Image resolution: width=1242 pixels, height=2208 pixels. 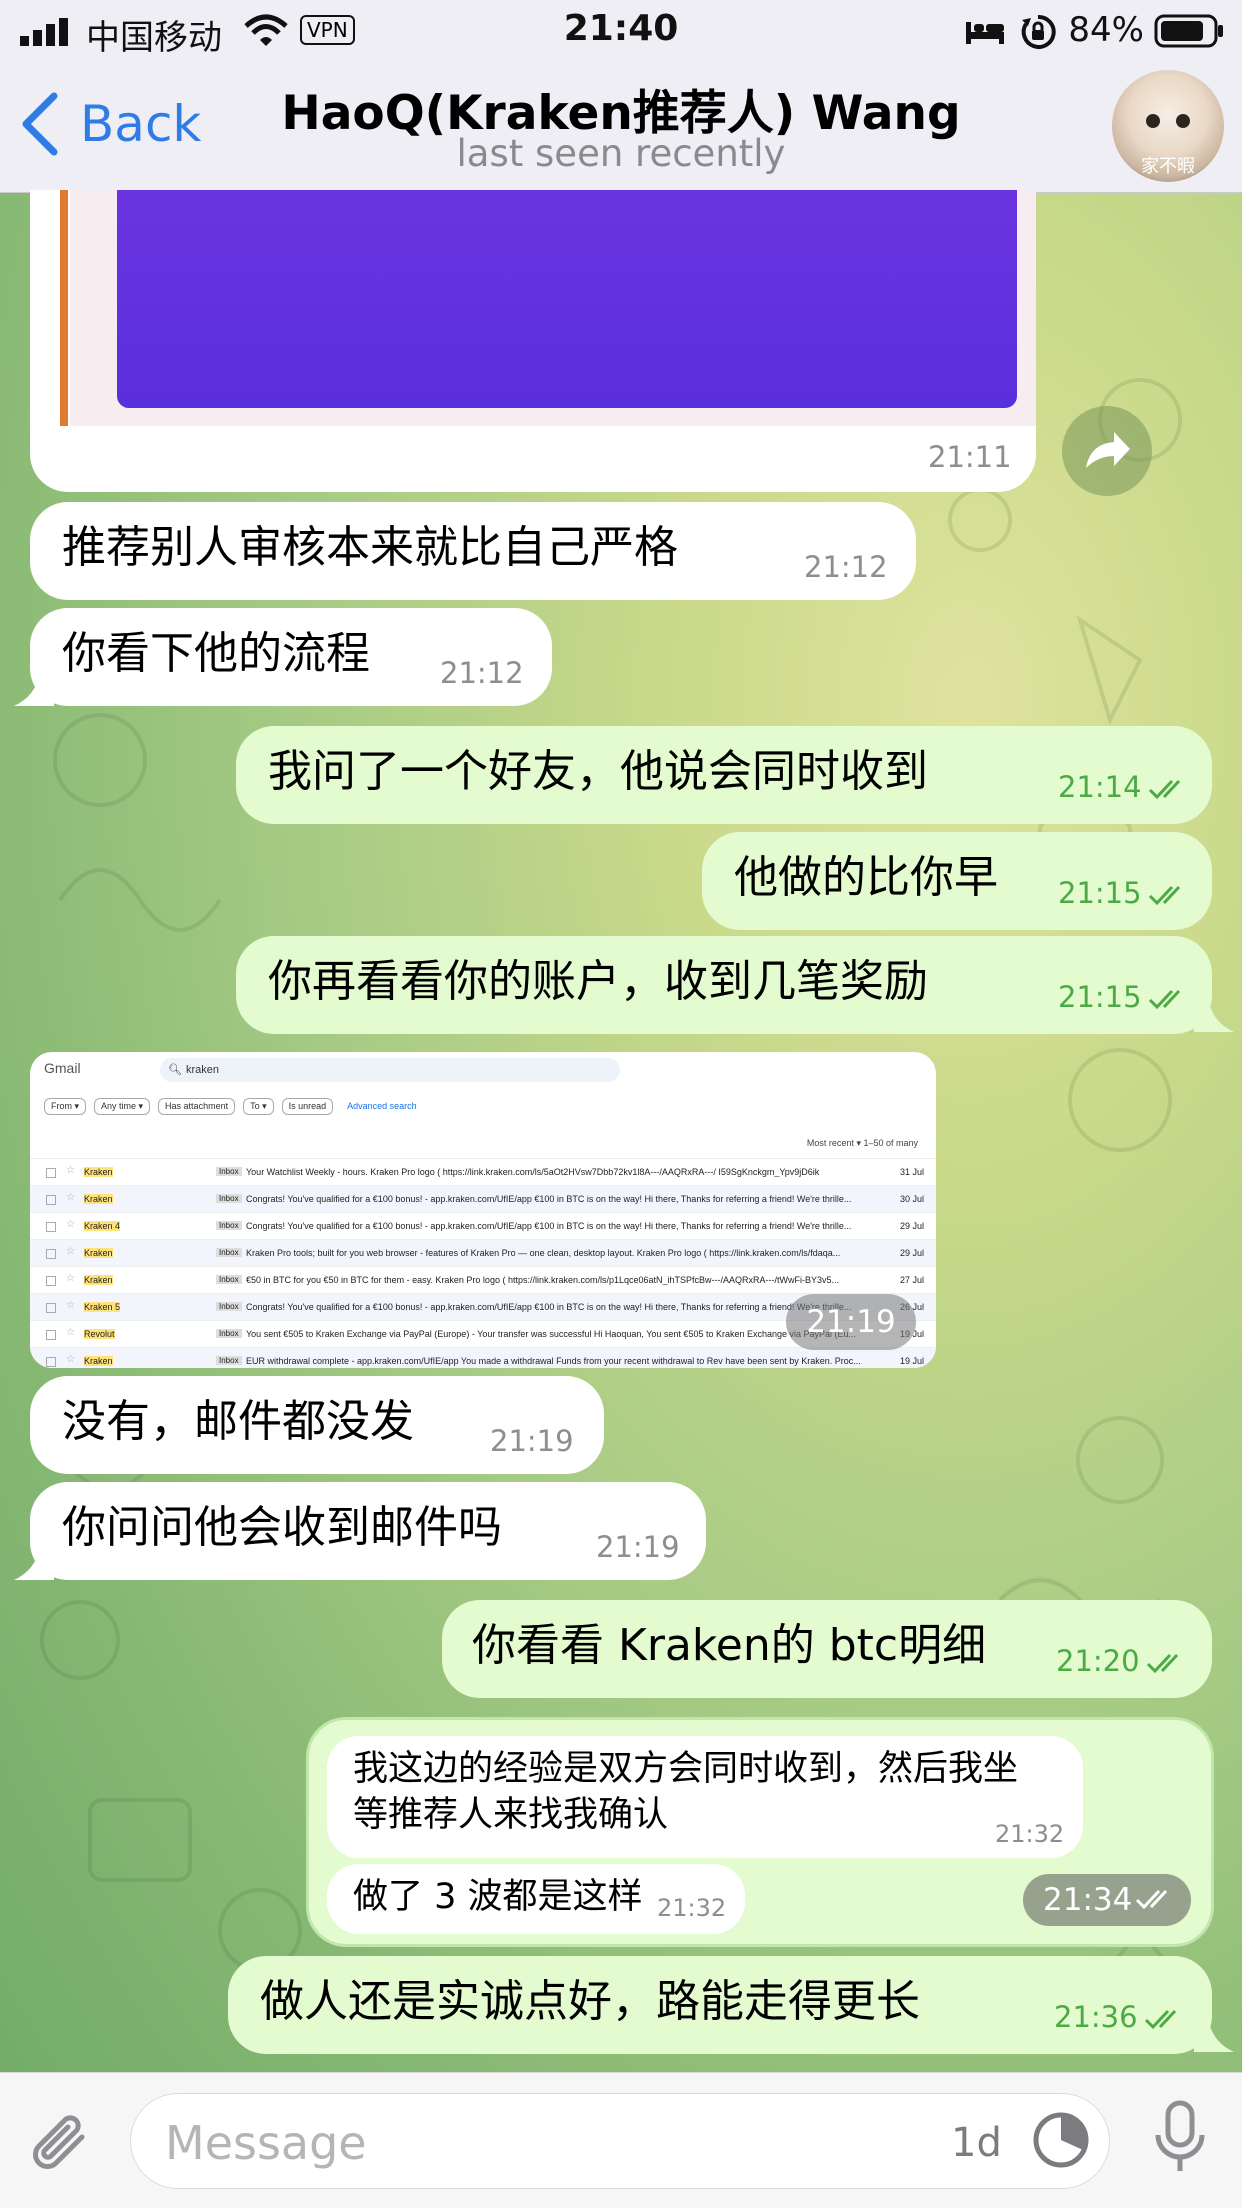 I want to click on message-composer: Message 1d, so click(x=621, y=2140).